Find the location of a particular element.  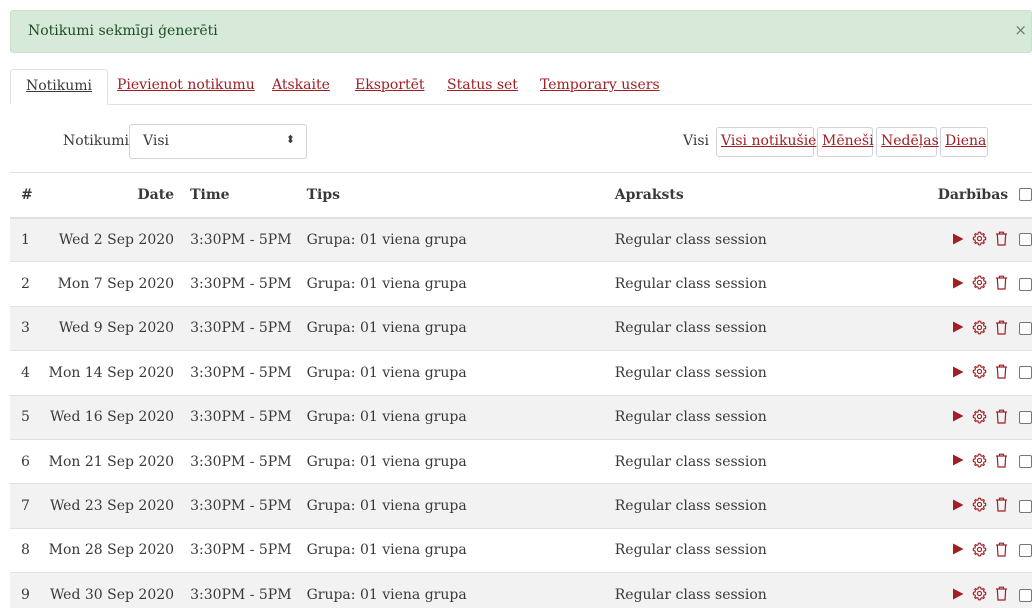

header-num: # is located at coordinates (29, 195).